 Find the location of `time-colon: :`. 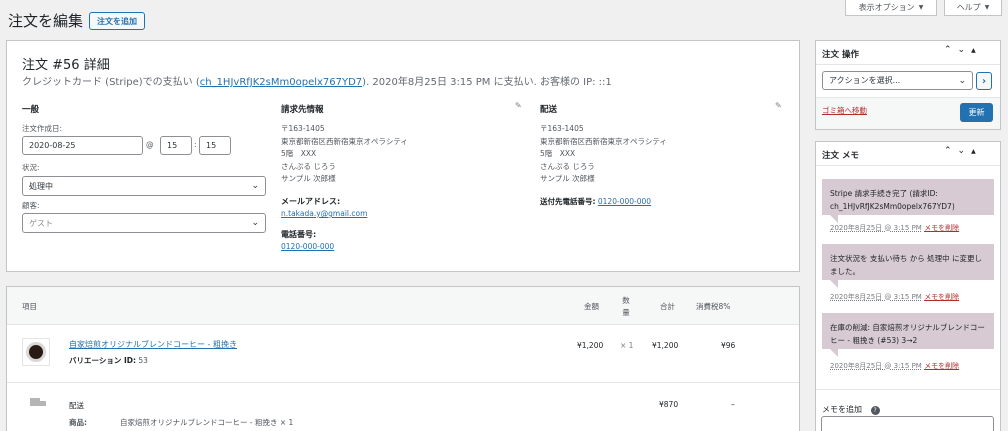

time-colon: : is located at coordinates (195, 144).